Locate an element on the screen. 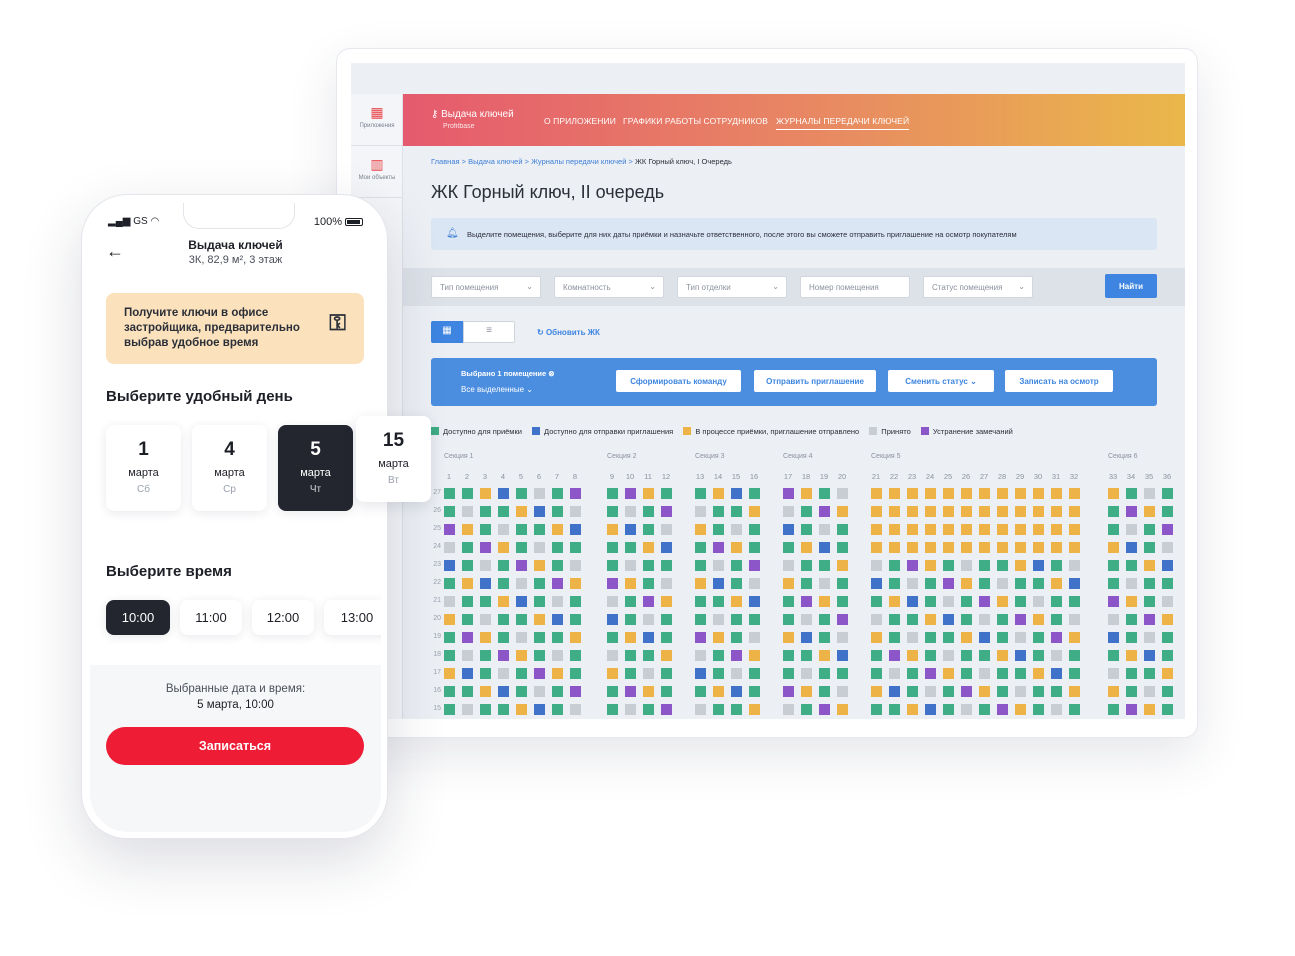 The image size is (1295, 956). send-invite-button: Отправить приглашение is located at coordinates (815, 381).